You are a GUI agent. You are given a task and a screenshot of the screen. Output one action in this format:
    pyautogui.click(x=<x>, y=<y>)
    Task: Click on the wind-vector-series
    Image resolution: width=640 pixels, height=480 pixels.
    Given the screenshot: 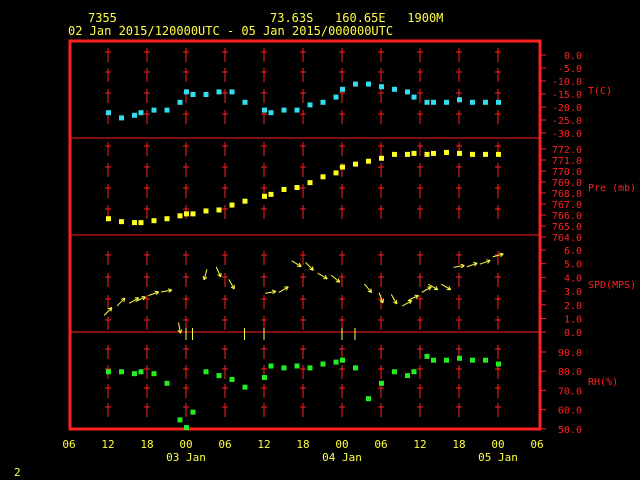 What is the action you would take?
    pyautogui.click(x=303, y=296)
    